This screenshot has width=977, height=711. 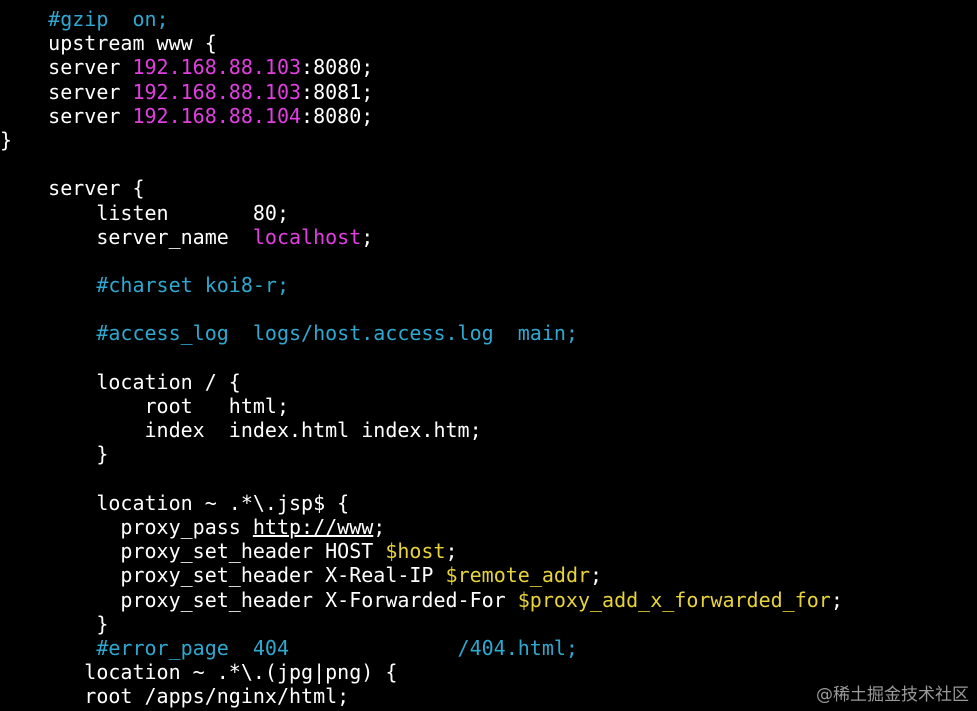 I want to click on code-line: server {, so click(x=421, y=188).